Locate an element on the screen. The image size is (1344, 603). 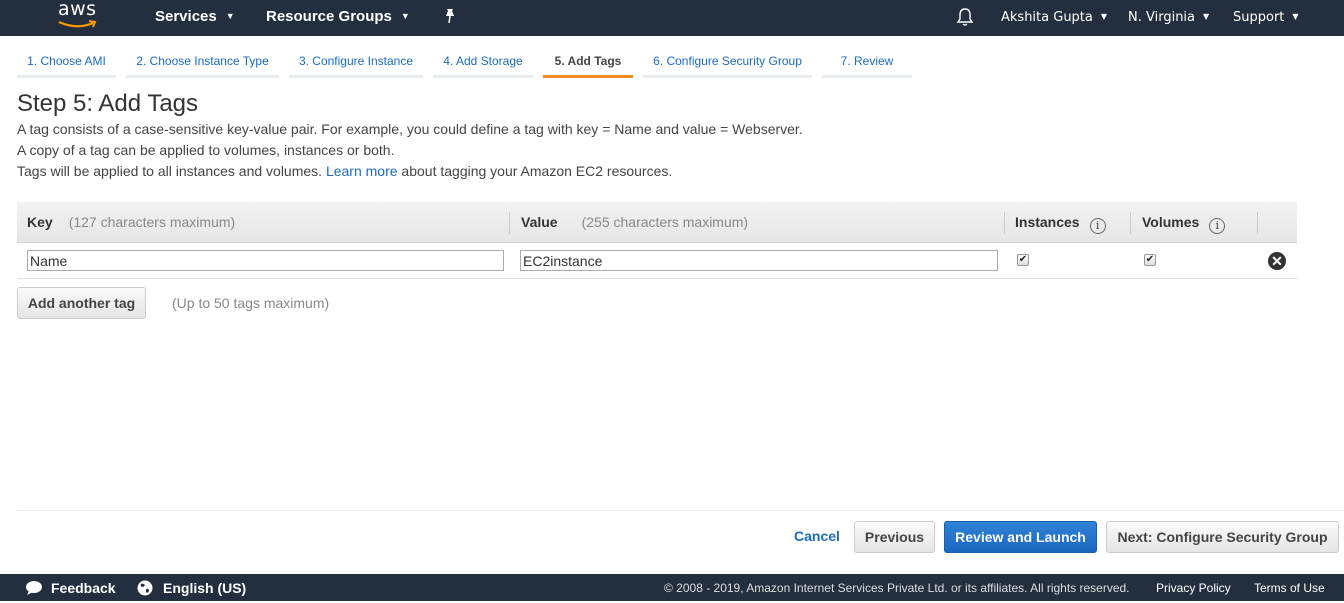
terms-of-use-link: Terms of Use is located at coordinates (1289, 588).